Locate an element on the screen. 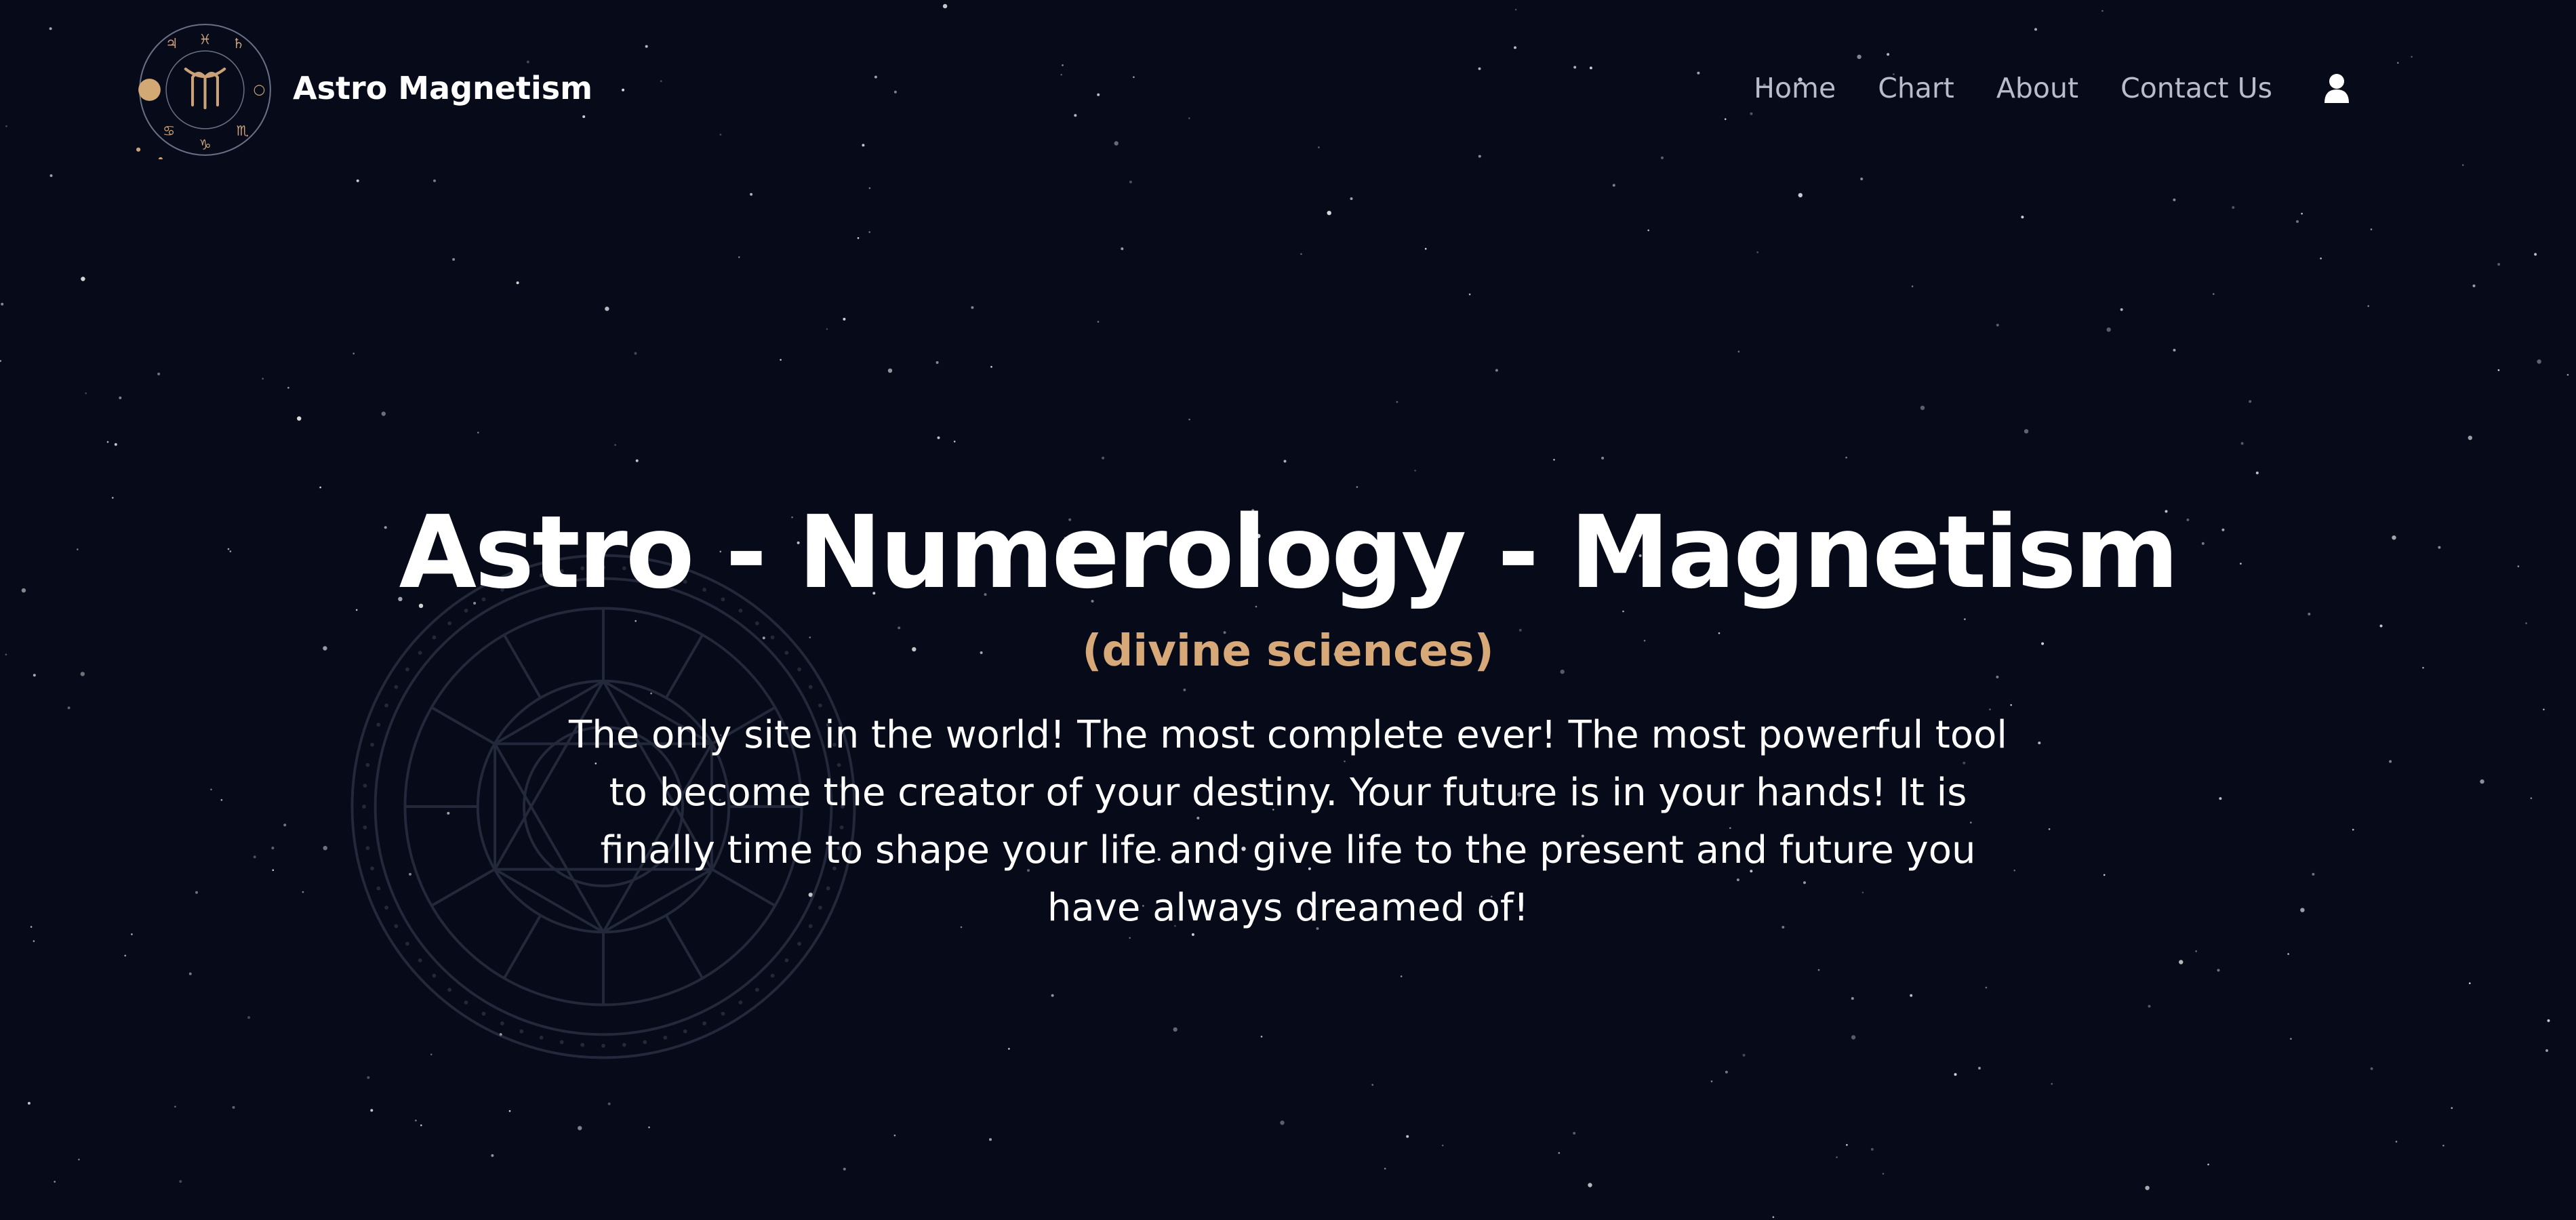  user-icon is located at coordinates (2336, 88).